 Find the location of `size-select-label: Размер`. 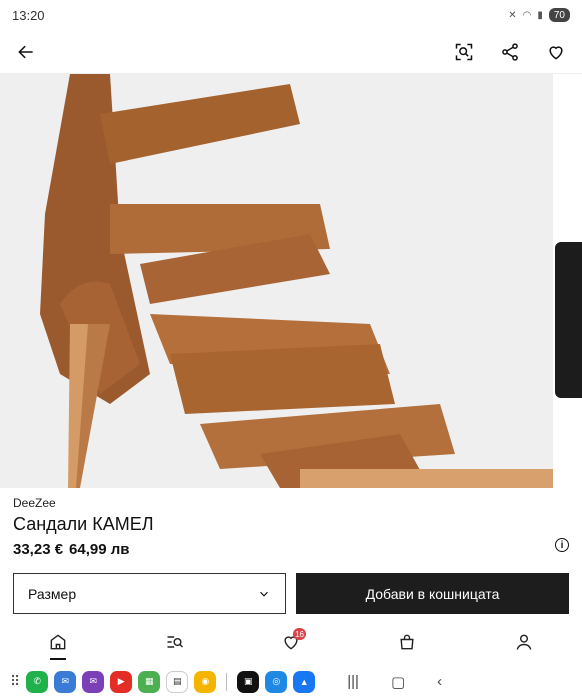

size-select-label: Размер is located at coordinates (52, 593).